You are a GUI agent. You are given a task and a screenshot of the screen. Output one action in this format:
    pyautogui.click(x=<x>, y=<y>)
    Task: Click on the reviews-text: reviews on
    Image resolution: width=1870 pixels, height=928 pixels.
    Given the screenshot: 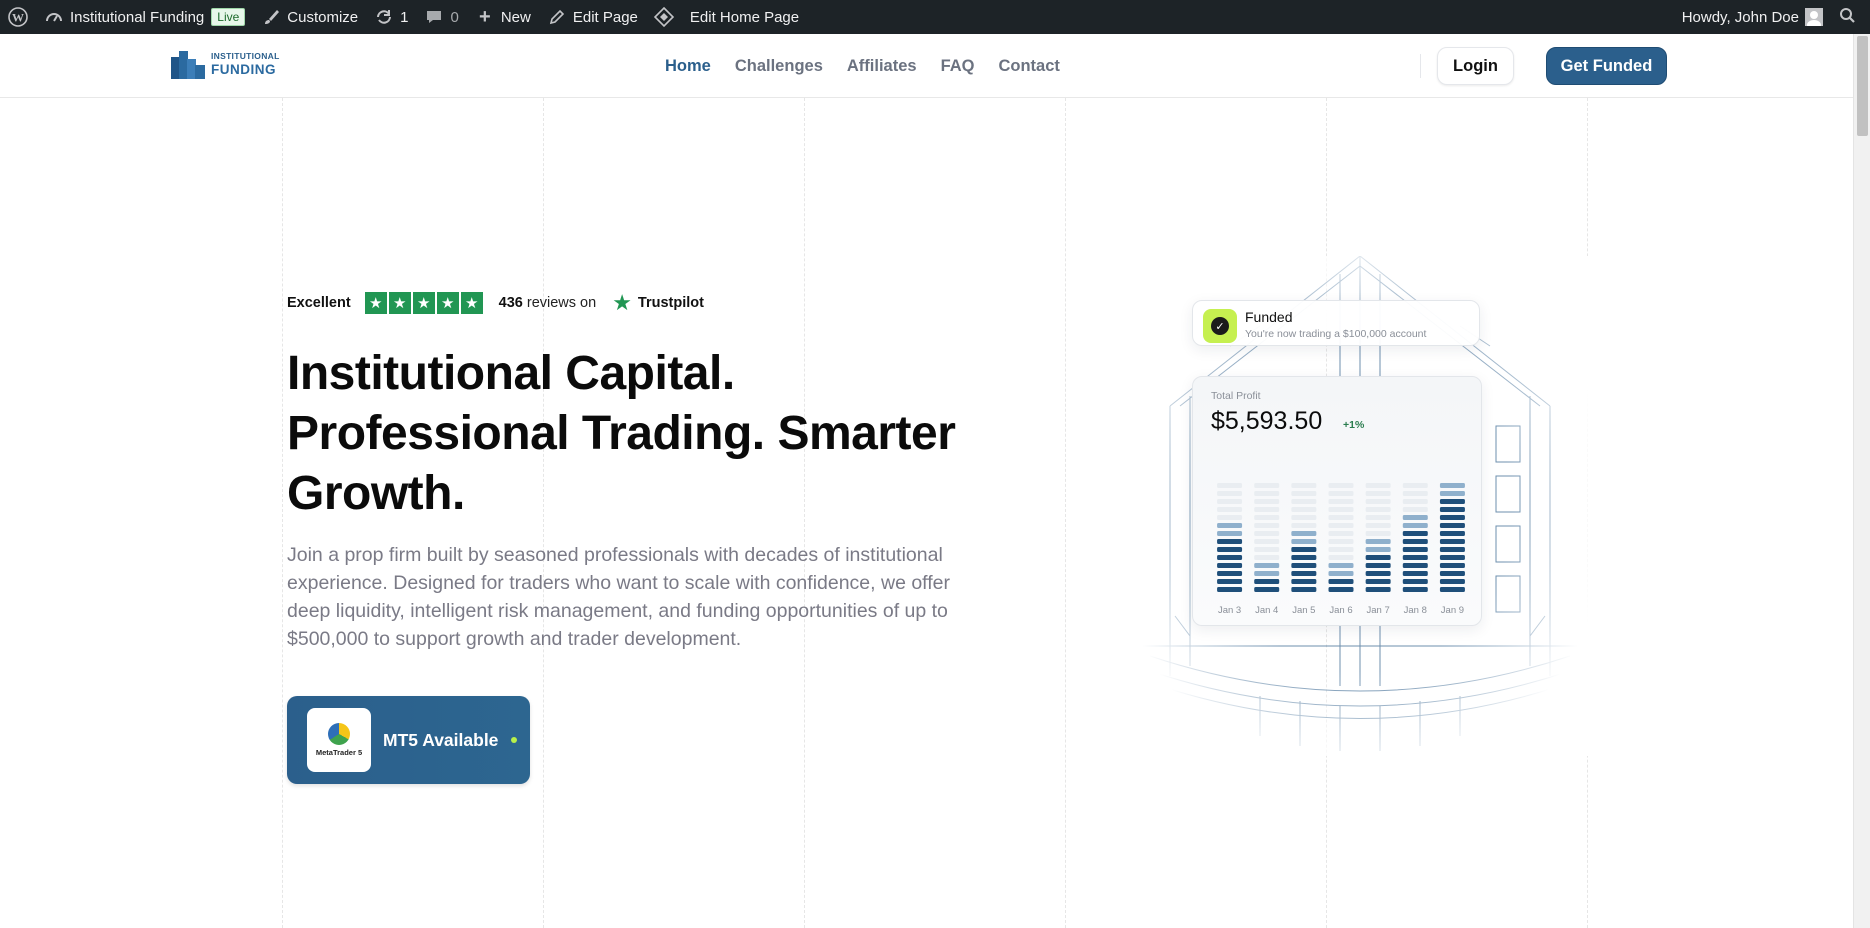 What is the action you would take?
    pyautogui.click(x=561, y=303)
    